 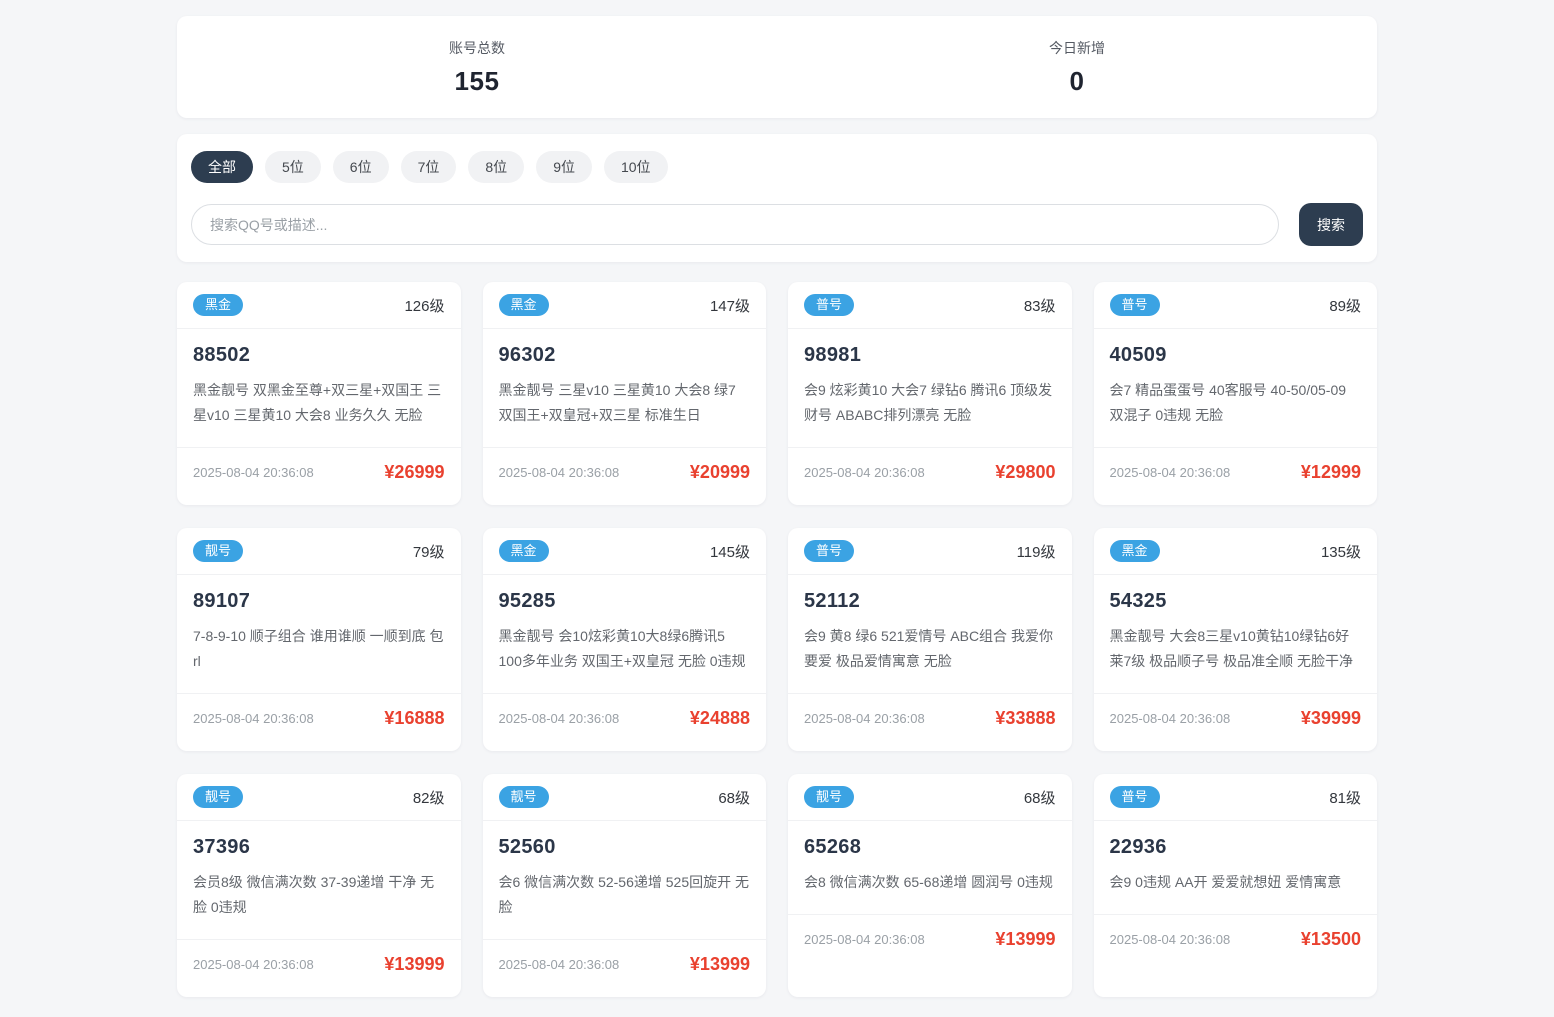 What do you see at coordinates (1330, 717) in the screenshot?
I see `account-price: ¥39999` at bounding box center [1330, 717].